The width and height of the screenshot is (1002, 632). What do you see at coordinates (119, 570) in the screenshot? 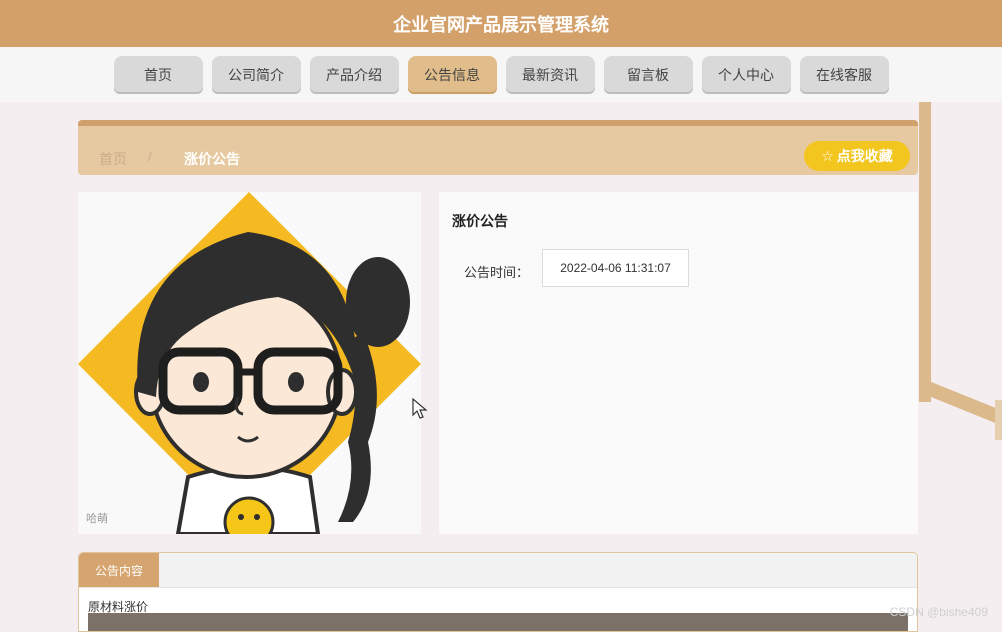
I see `tab-announcement-content: 公告内容` at bounding box center [119, 570].